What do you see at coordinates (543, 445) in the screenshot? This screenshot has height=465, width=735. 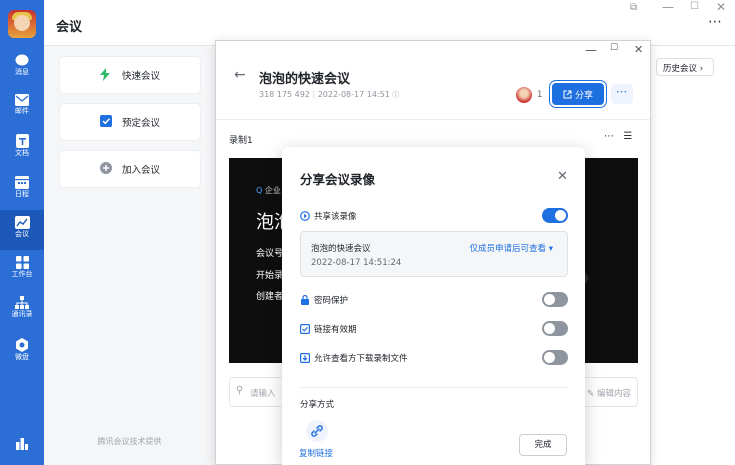 I see `done-button: 完成` at bounding box center [543, 445].